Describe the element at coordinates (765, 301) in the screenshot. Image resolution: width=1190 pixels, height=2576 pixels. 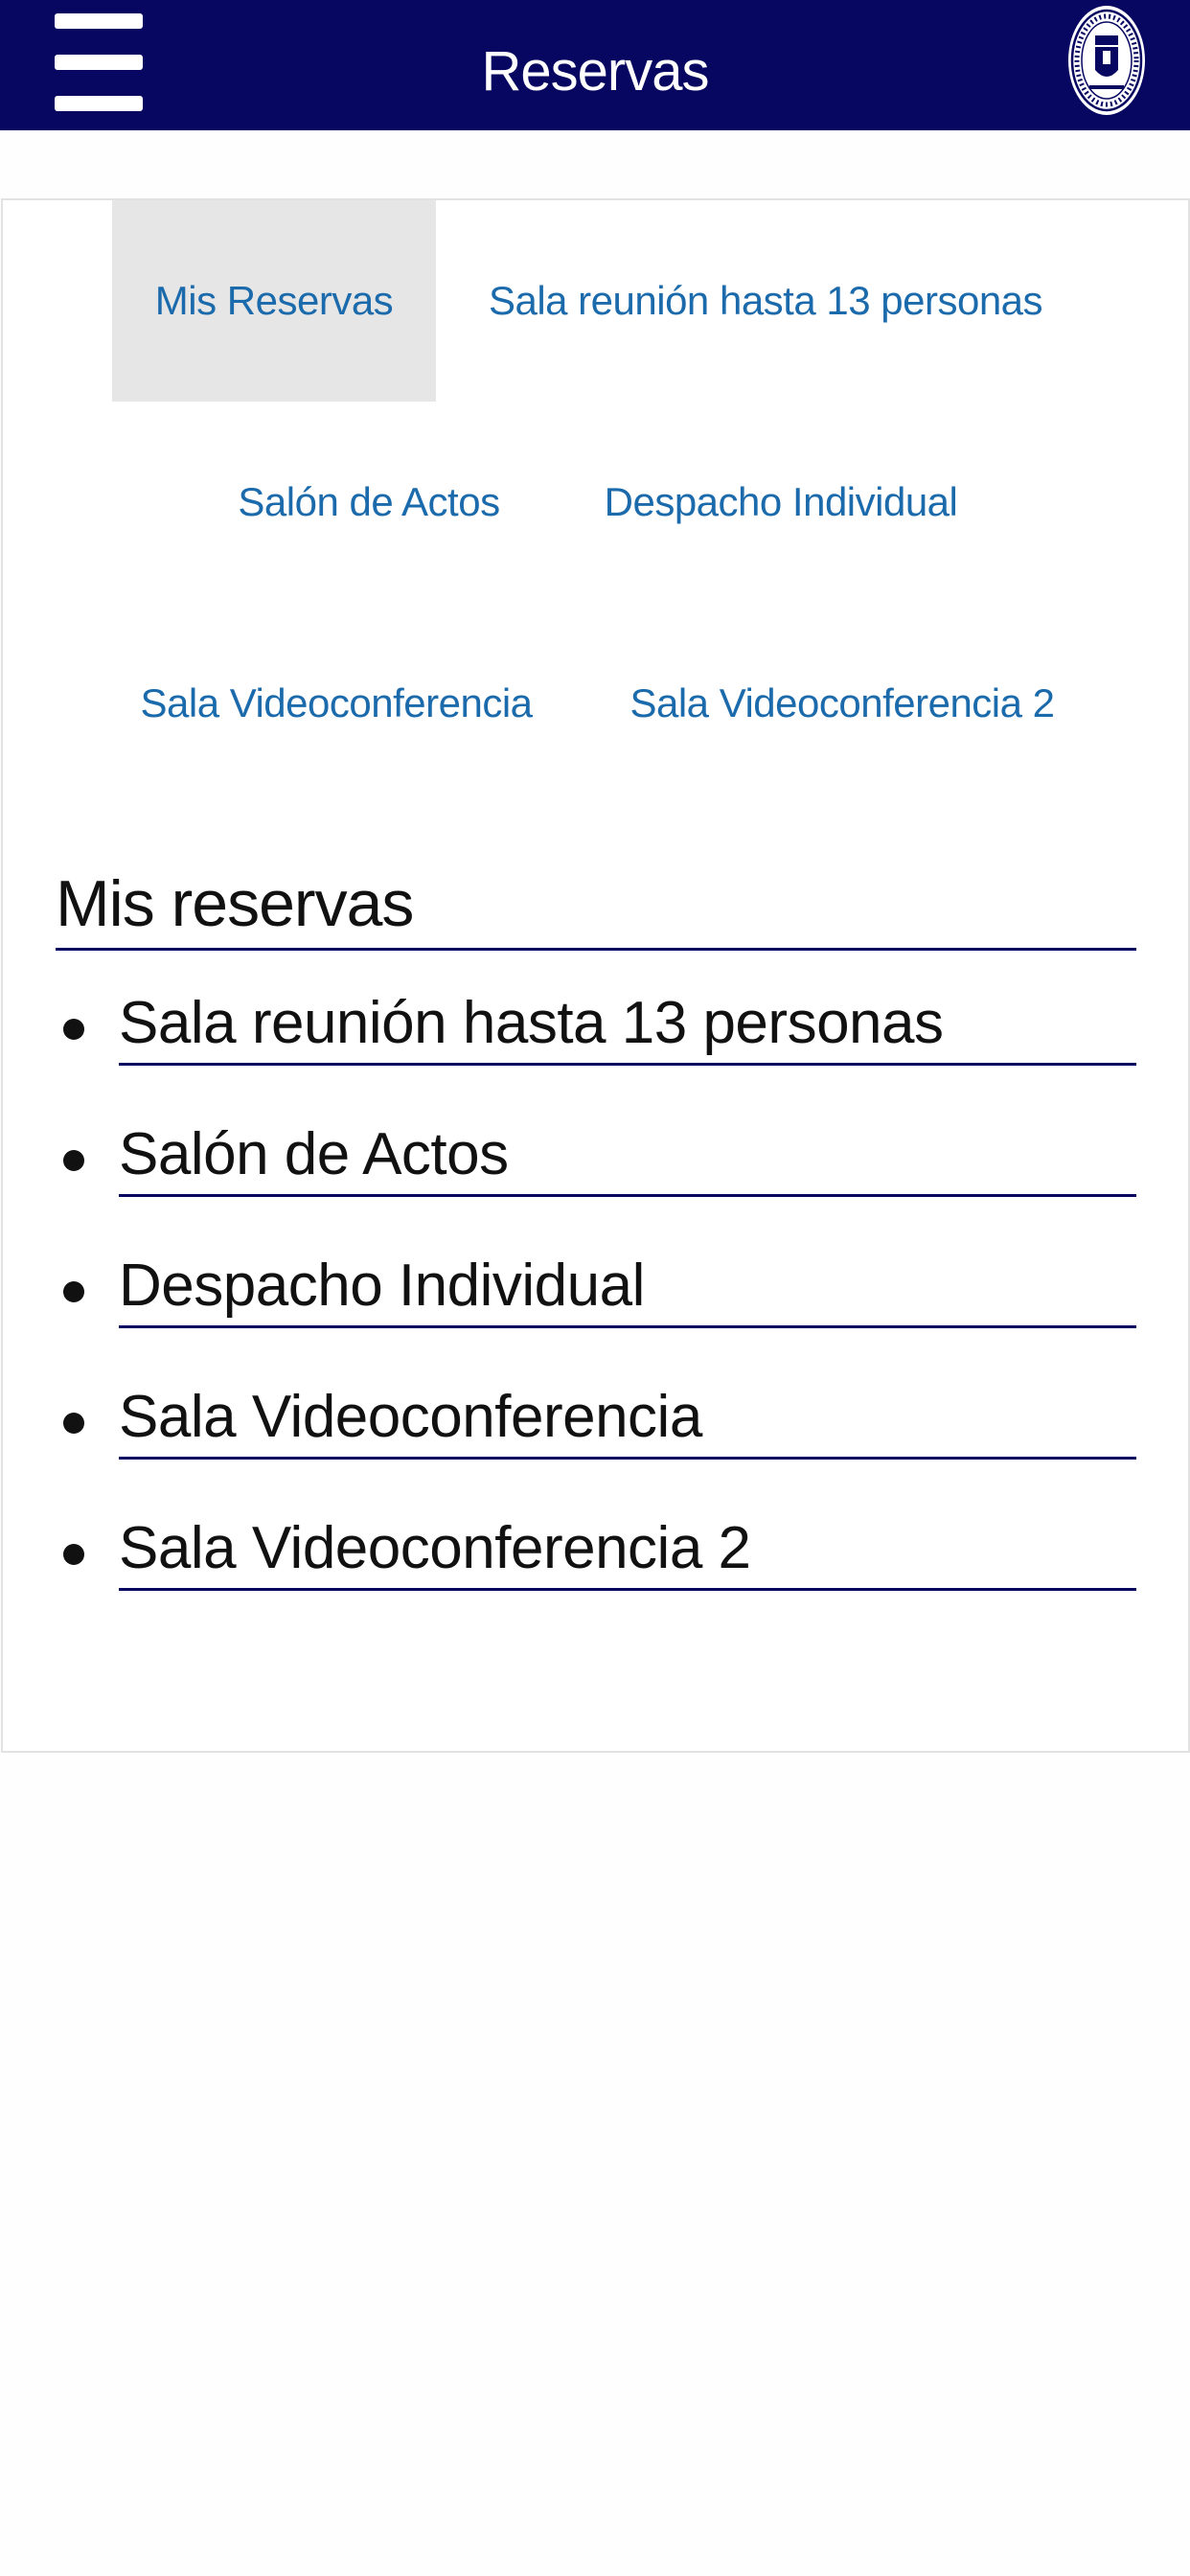
I see `tab-sala-reunion: Sala reunión hasta 13 personas` at that location.